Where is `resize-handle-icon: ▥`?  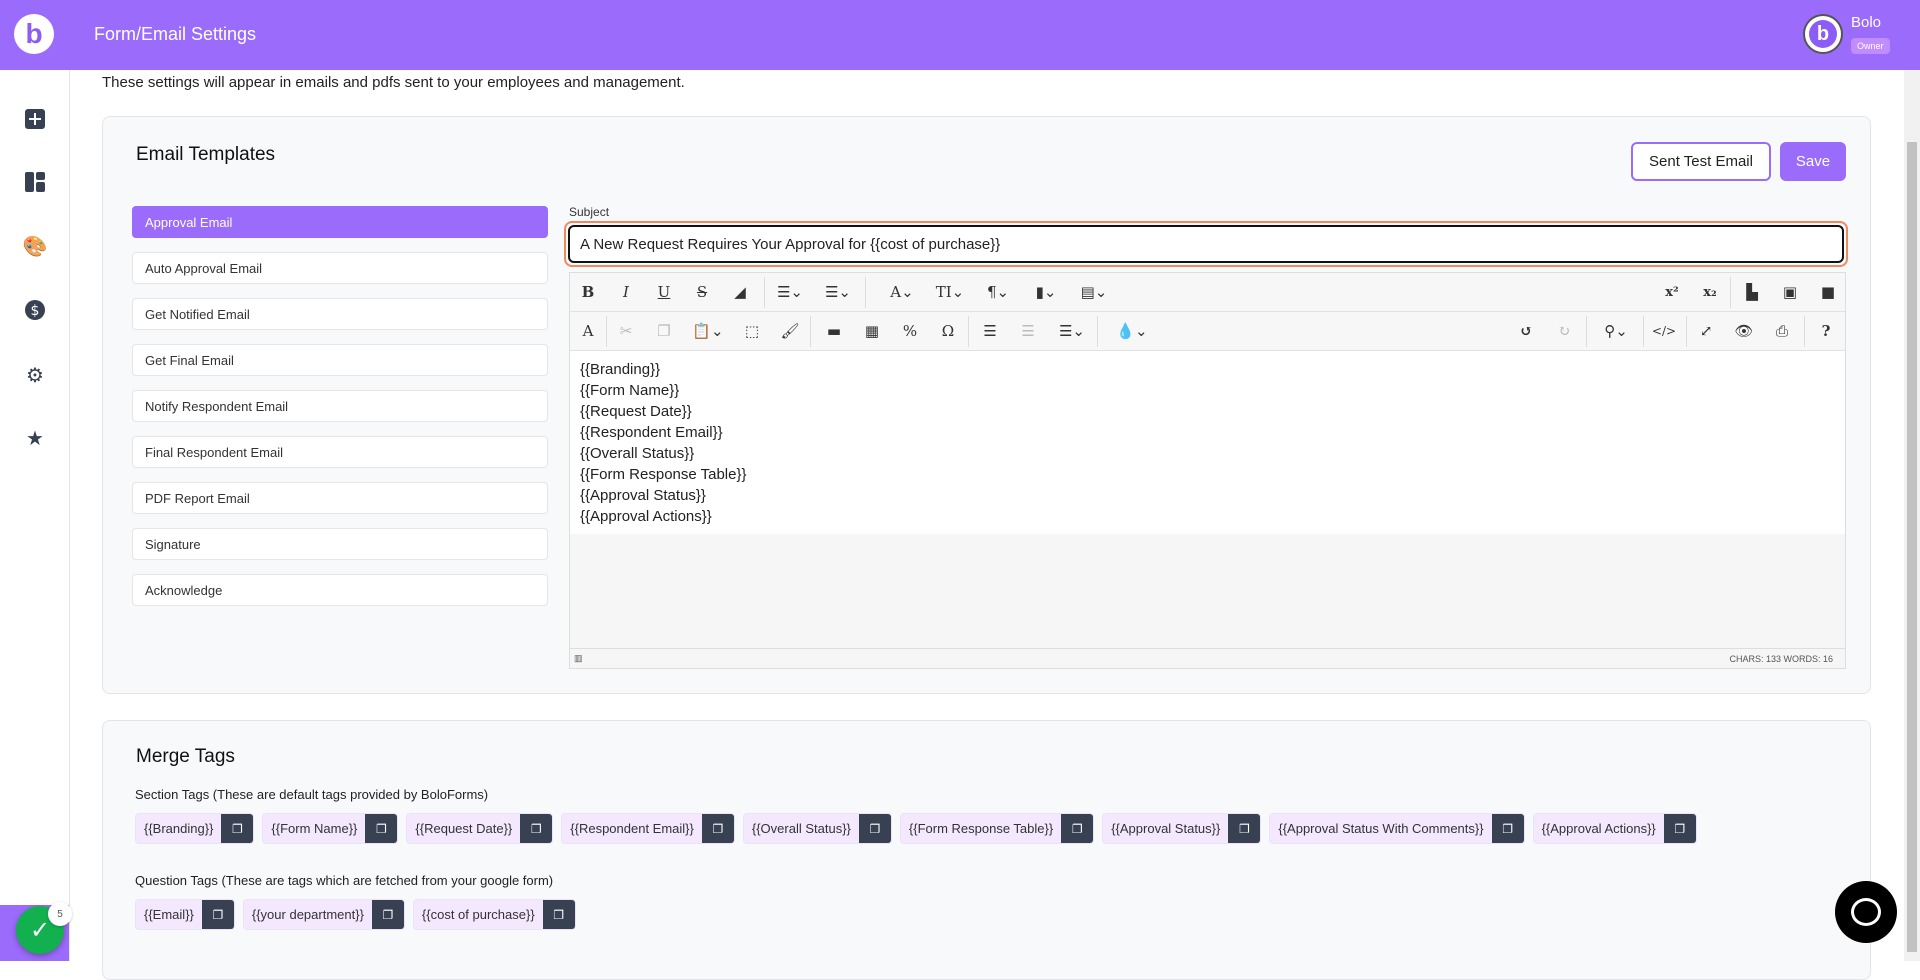
resize-handle-icon: ▥ is located at coordinates (578, 658).